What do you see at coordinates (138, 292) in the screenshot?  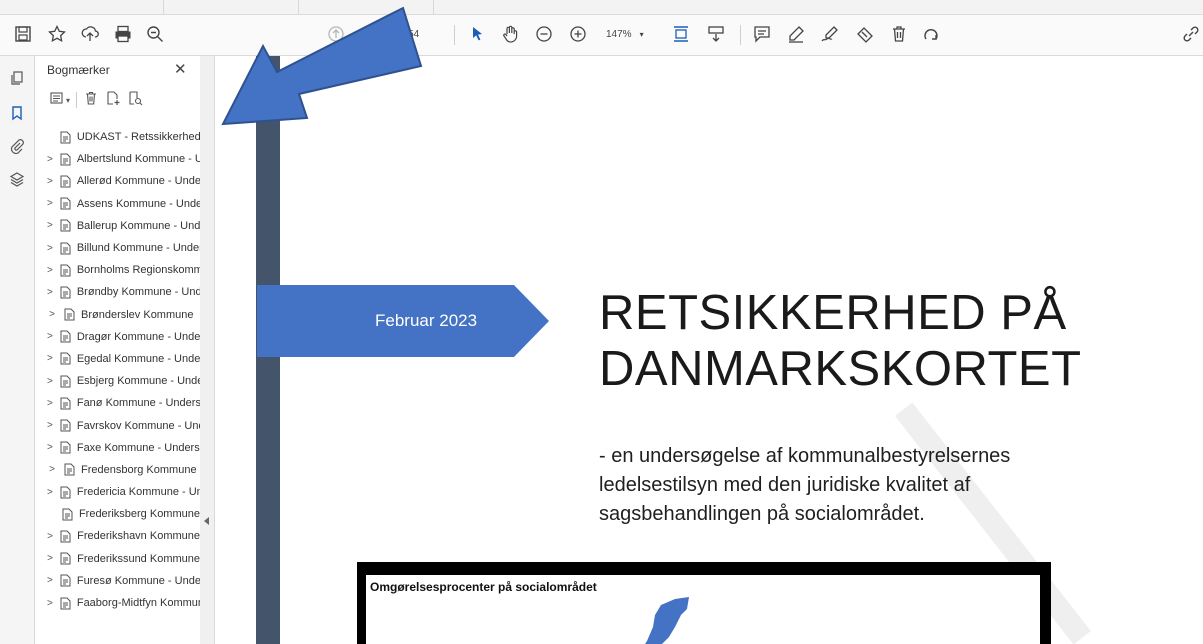 I see `bookmark-label: Brøndby Kommune - Undersøgelse` at bounding box center [138, 292].